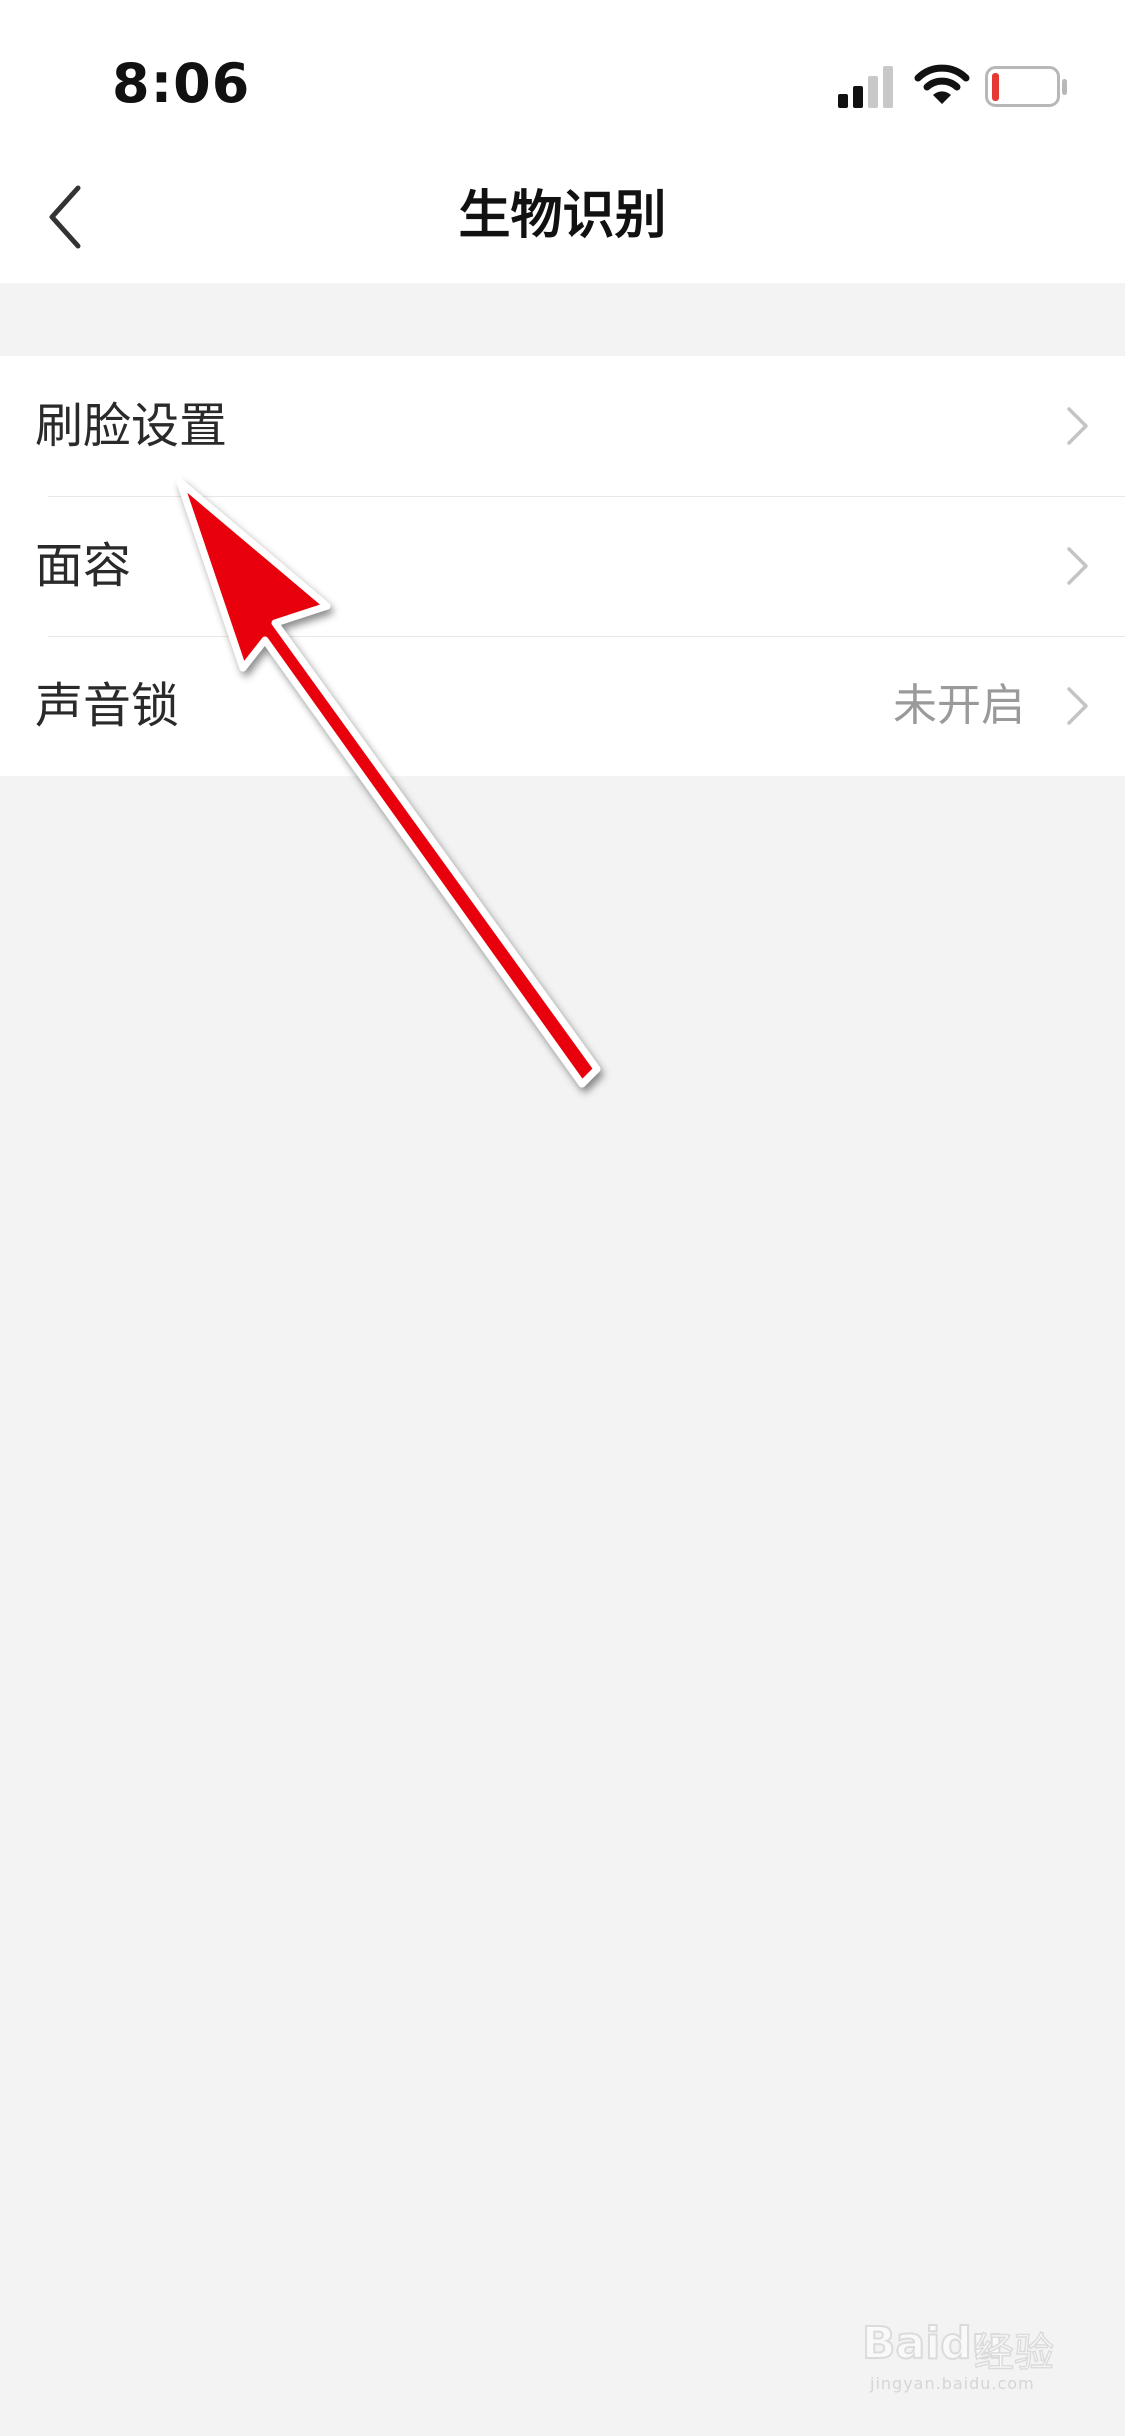 This screenshot has width=1125, height=2436. I want to click on watermark: Baidu 经验 jingyan.baidu.com, so click(966, 2355).